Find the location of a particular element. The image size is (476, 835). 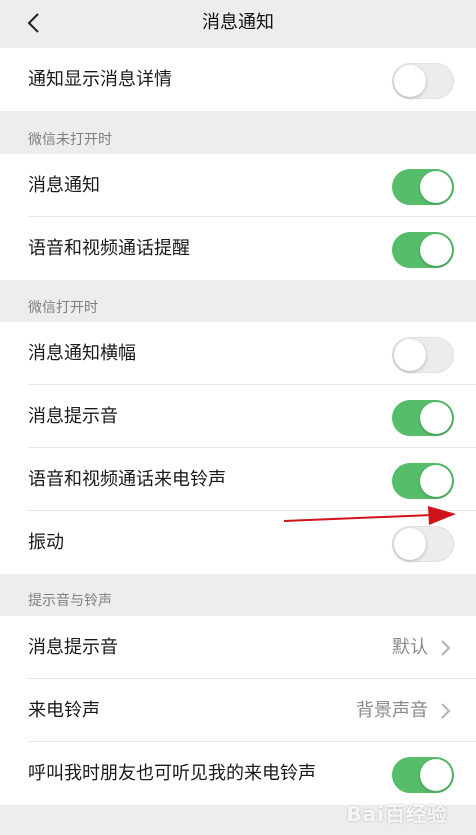

row-call-ringtone: 语音和视频通话来电铃声 is located at coordinates (238, 479).